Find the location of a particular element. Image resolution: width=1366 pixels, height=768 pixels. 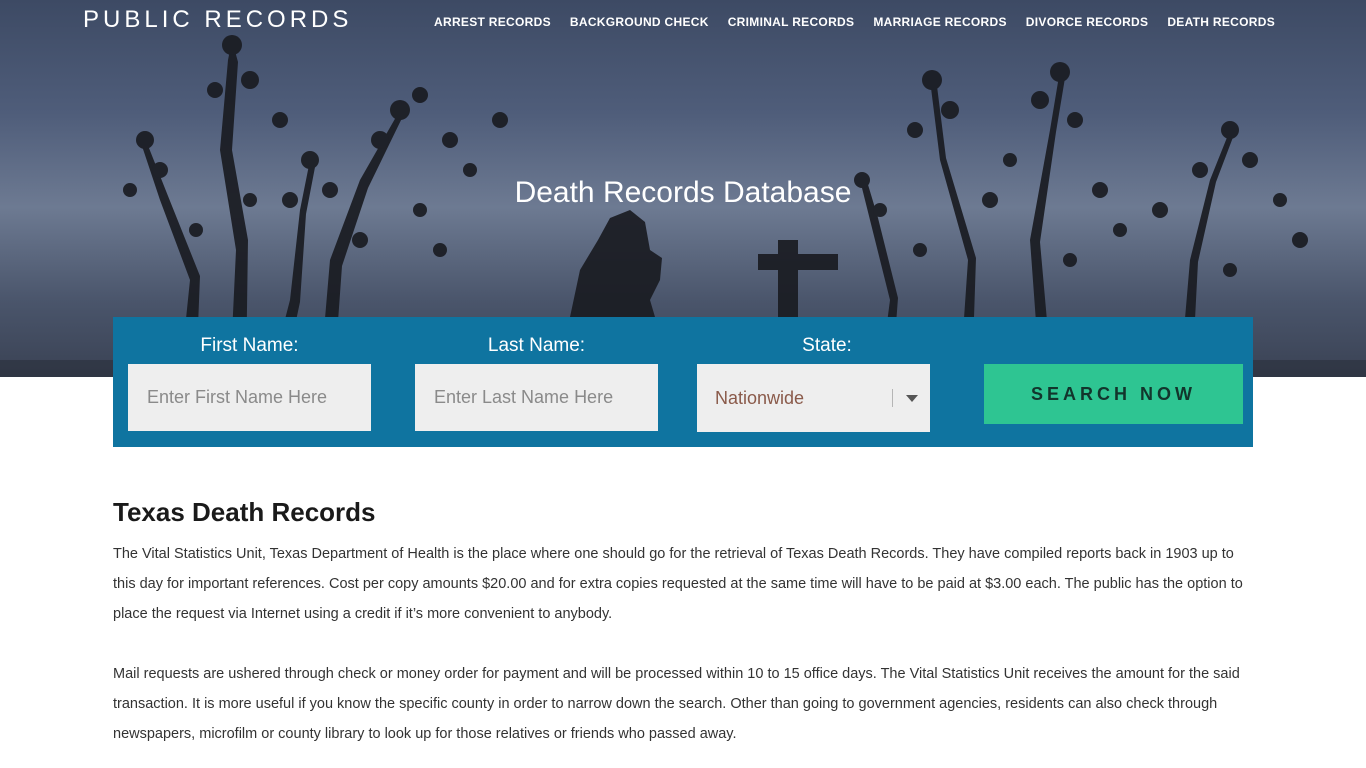

search-now-button: SEARCH NOW is located at coordinates (1113, 394).